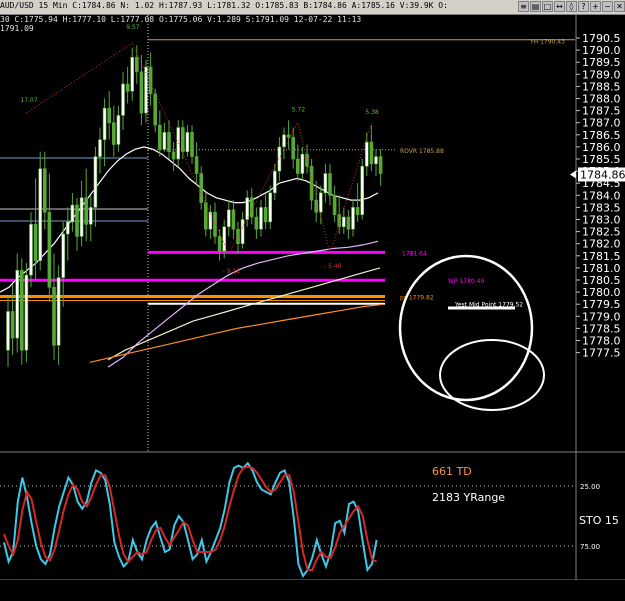 This screenshot has height=601, width=625. I want to click on price-tick-label: 1778.5, so click(601, 328).